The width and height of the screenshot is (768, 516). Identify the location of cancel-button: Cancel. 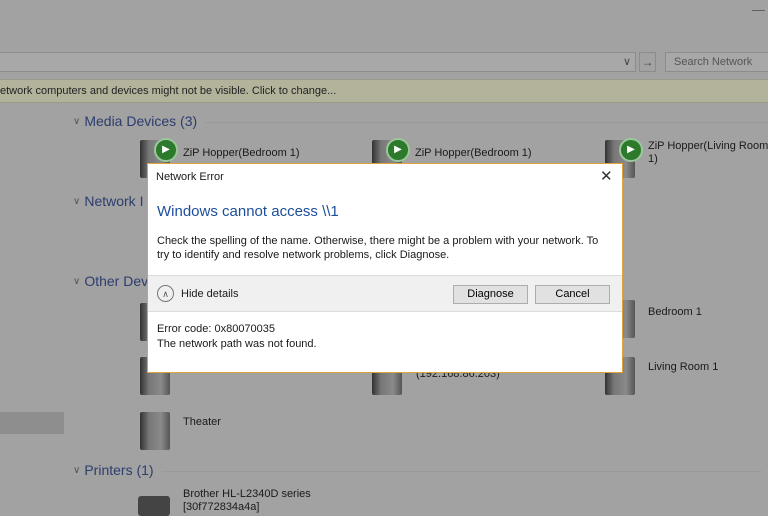
(572, 294).